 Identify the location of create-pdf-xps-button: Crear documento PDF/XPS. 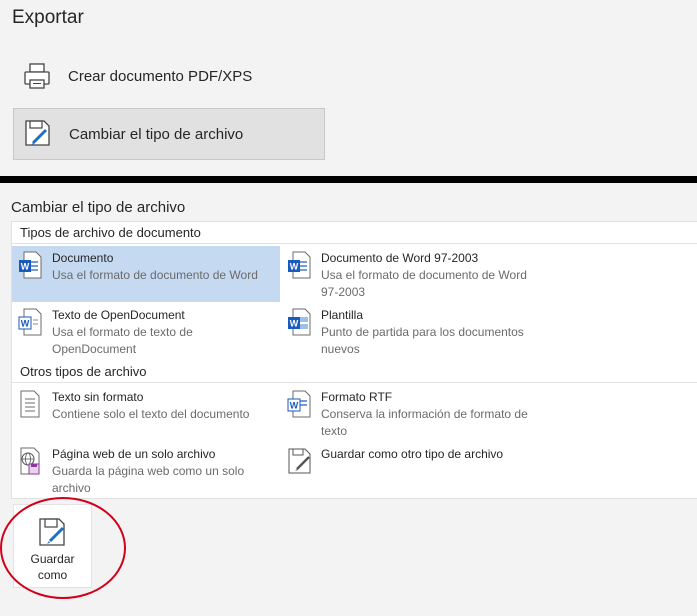
(169, 76).